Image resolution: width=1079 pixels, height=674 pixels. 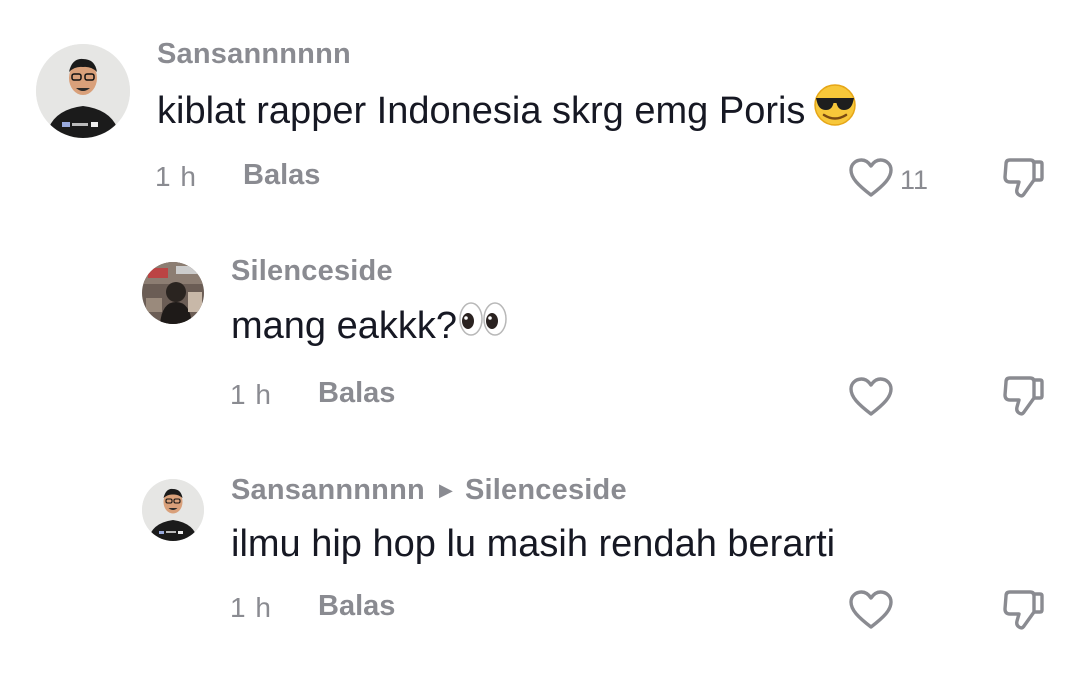 What do you see at coordinates (328, 490) in the screenshot?
I see `reply-author: Sansannnnnn` at bounding box center [328, 490].